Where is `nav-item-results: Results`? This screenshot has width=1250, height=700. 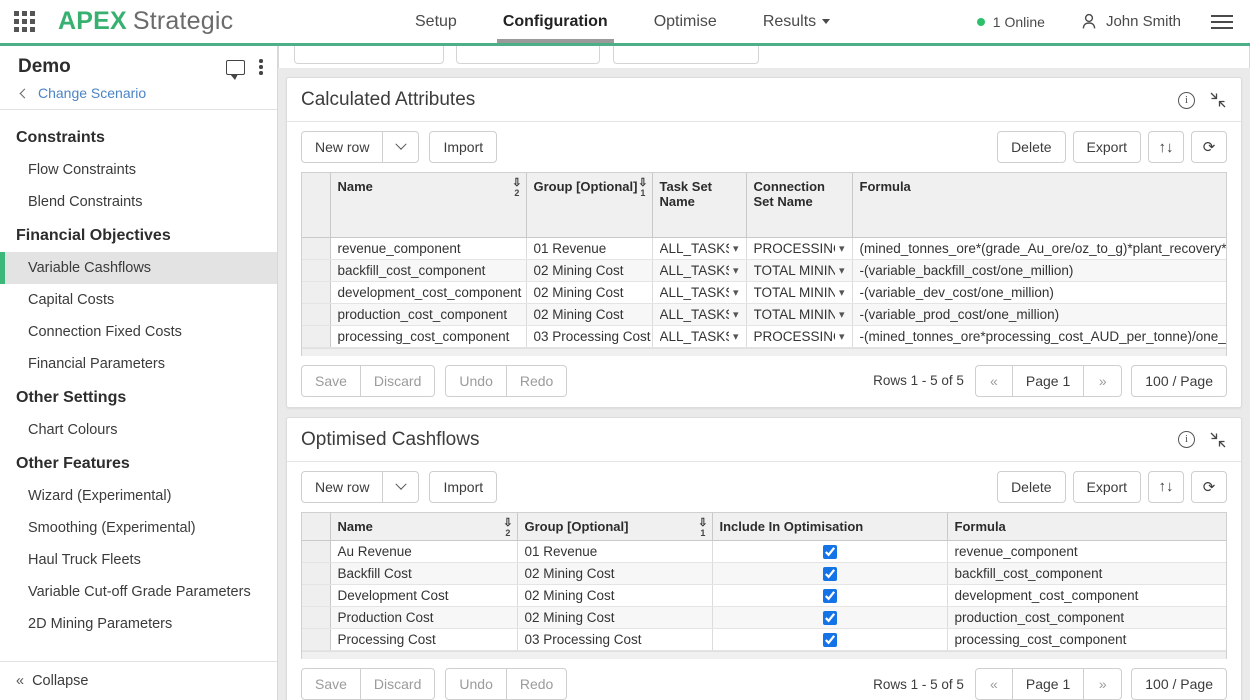 nav-item-results: Results is located at coordinates (797, 21).